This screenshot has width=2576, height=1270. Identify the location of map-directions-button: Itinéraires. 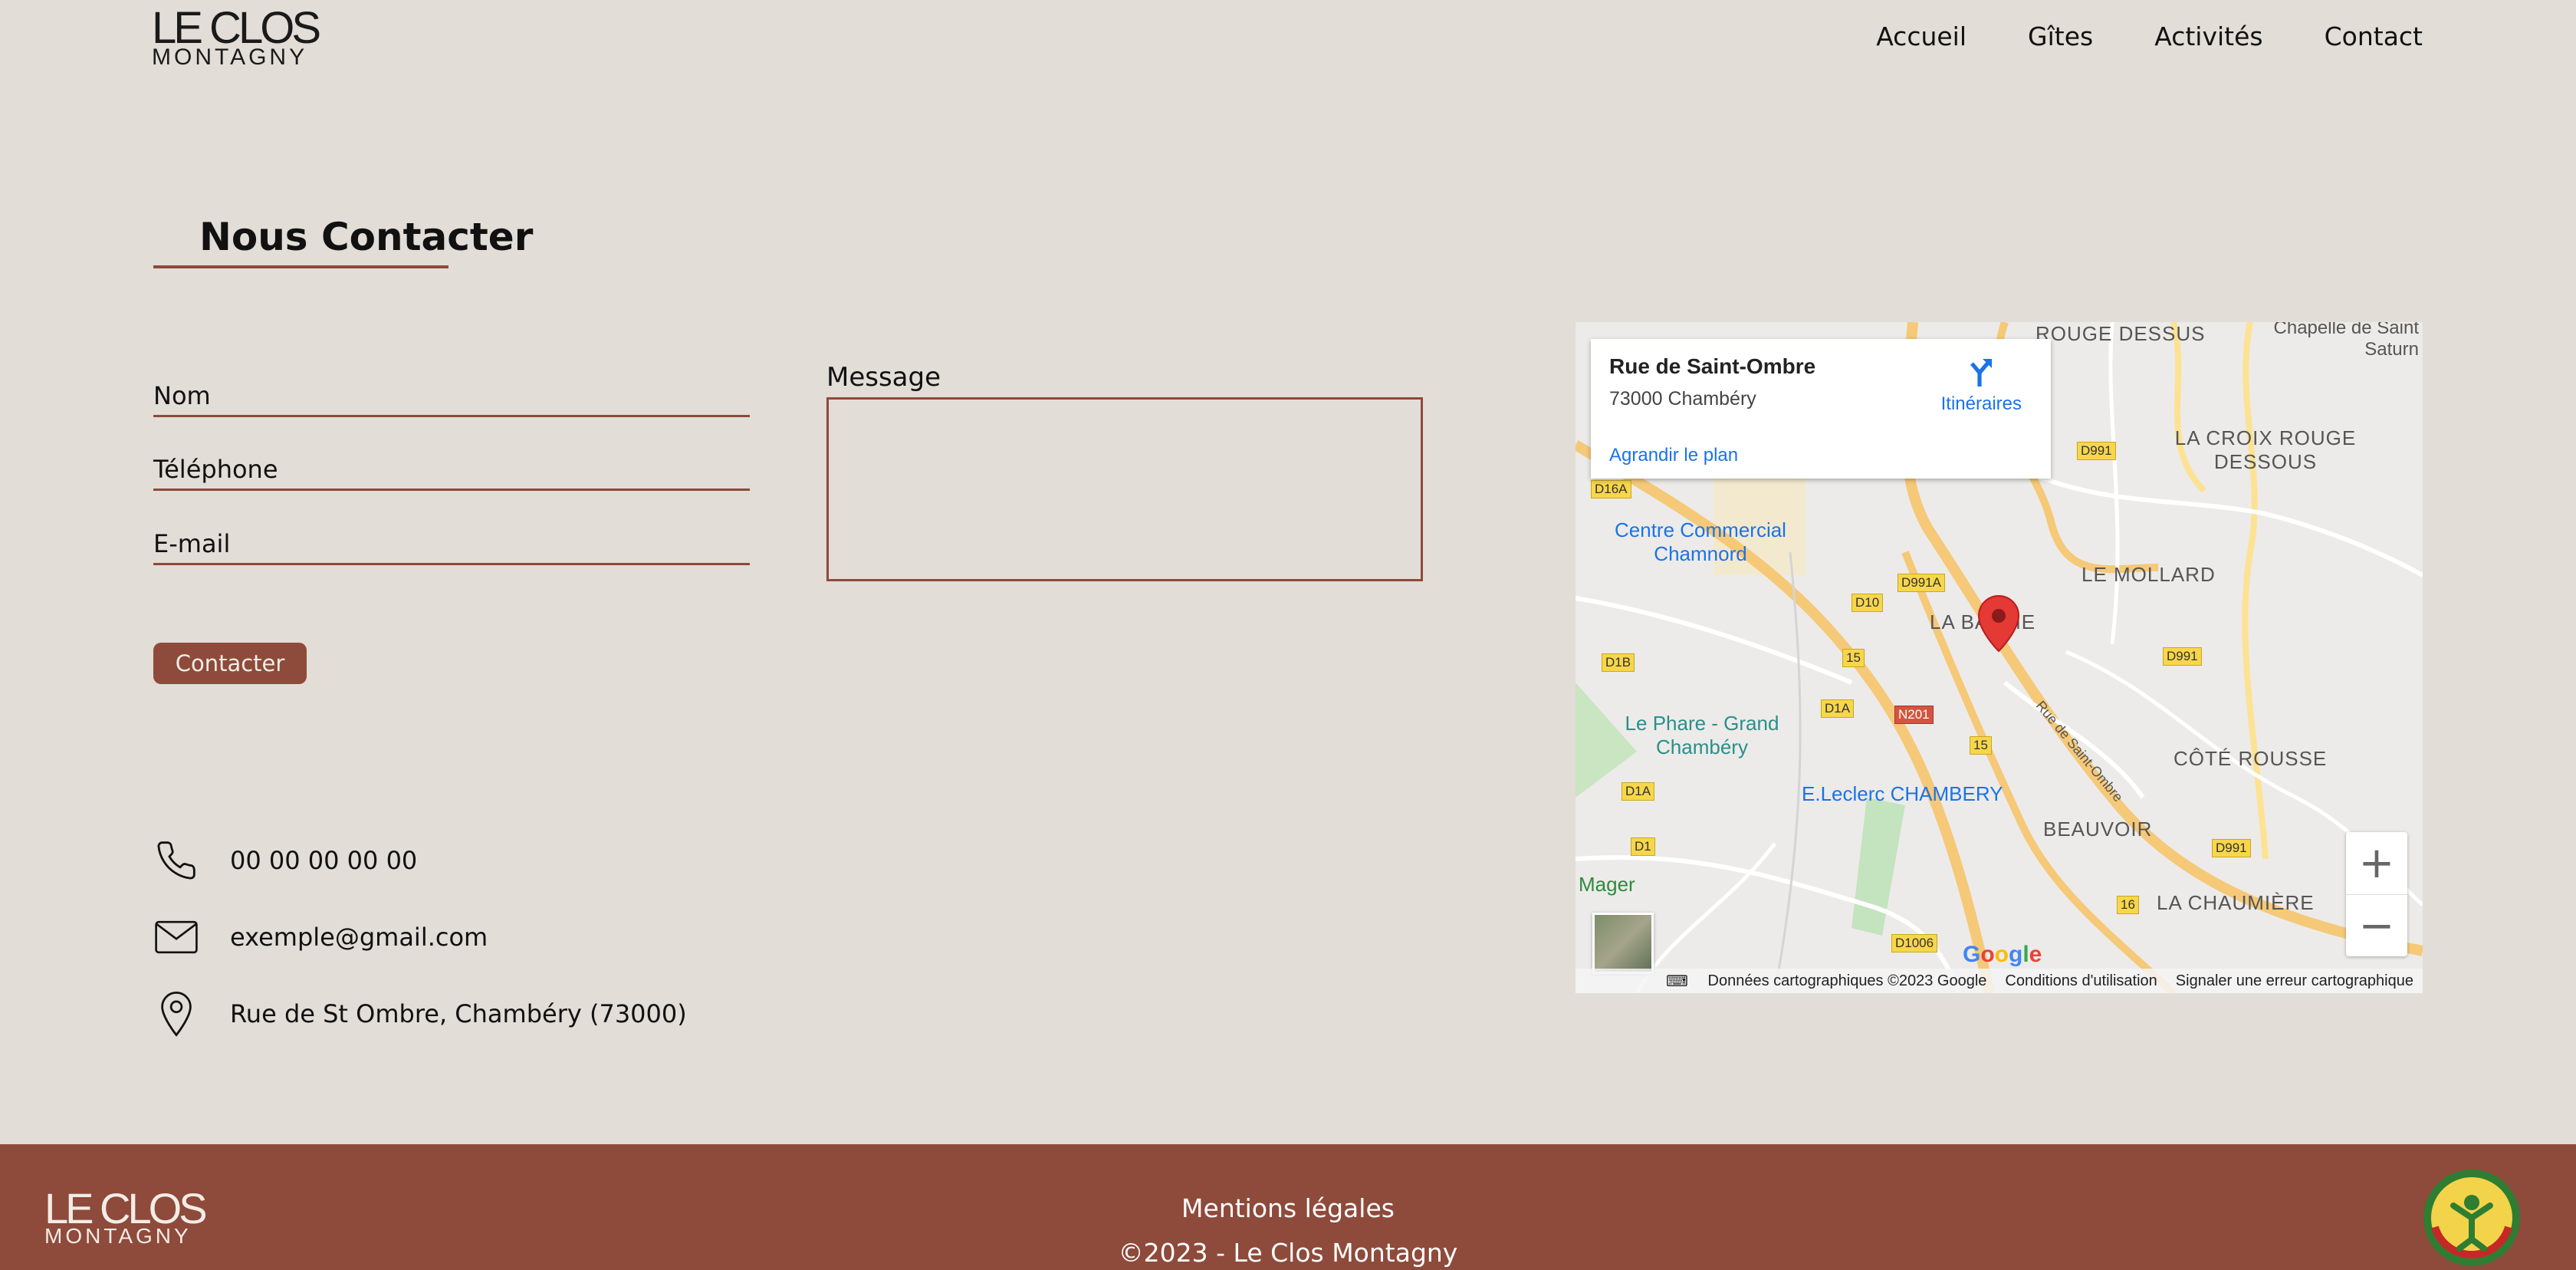
(1982, 384).